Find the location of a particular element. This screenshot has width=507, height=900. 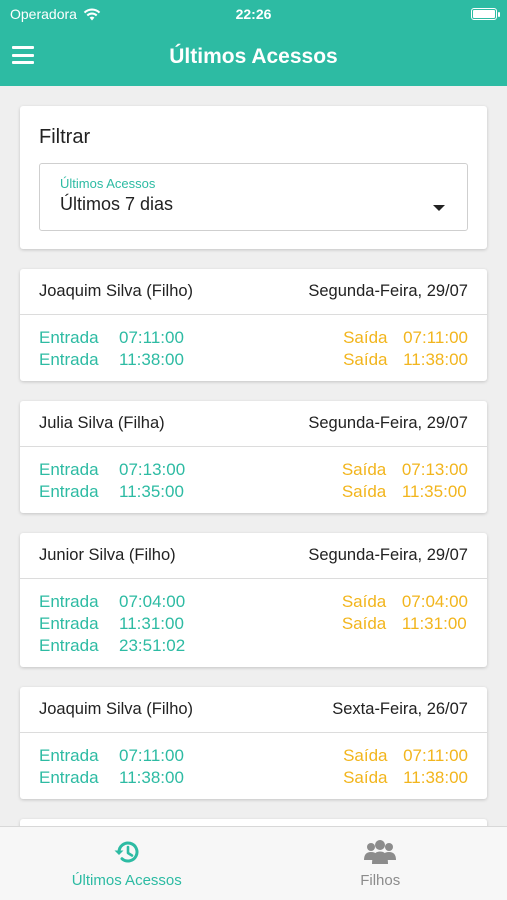

exit-row: Saída 07:13:00 is located at coordinates (405, 470).